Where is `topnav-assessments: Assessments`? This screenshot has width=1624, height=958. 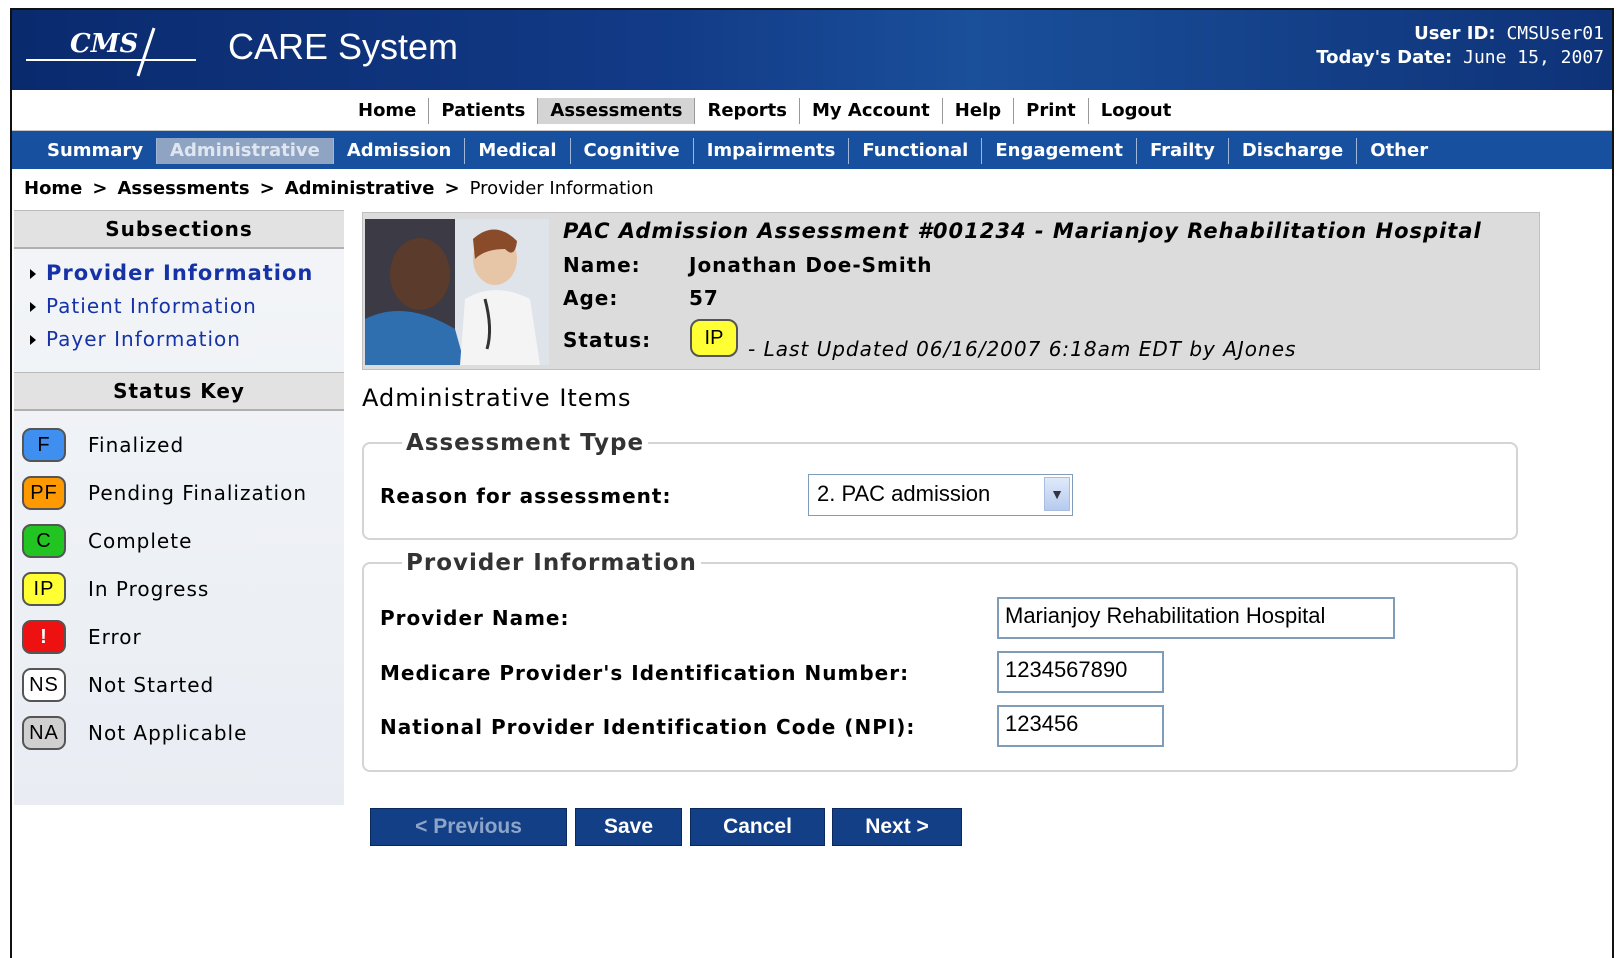 topnav-assessments: Assessments is located at coordinates (617, 111).